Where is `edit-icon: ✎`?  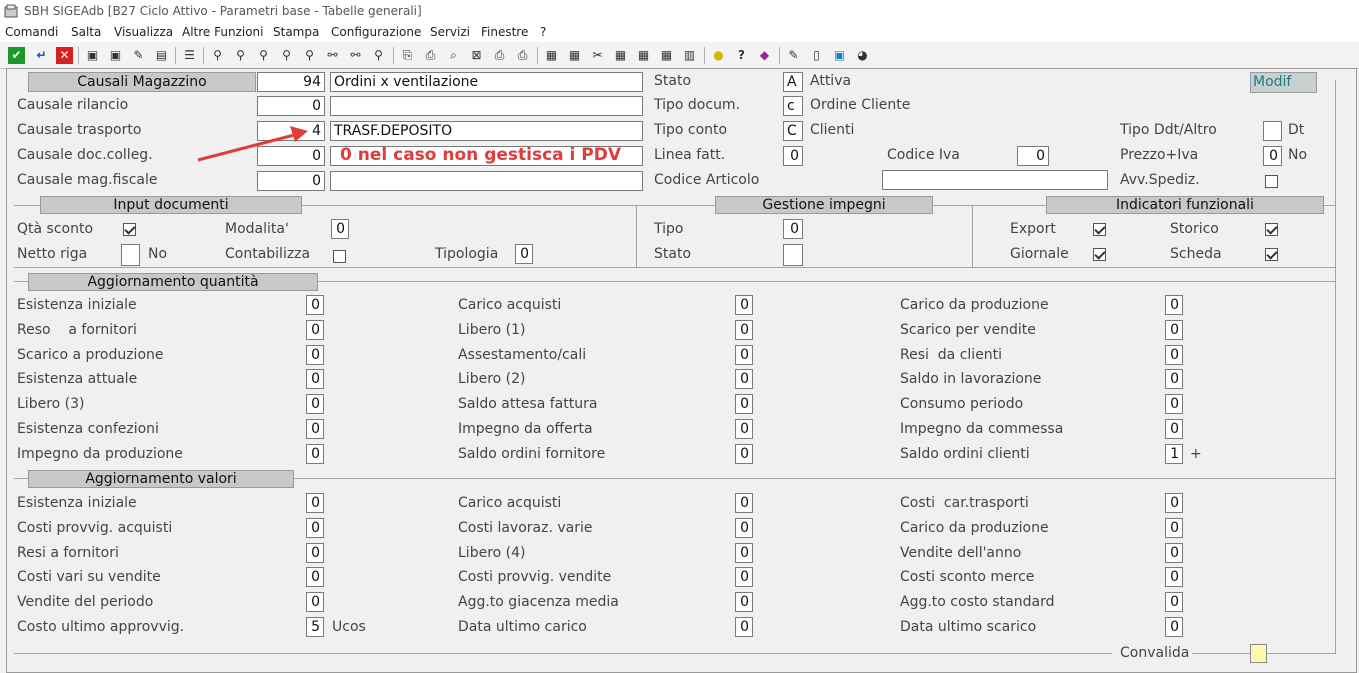
edit-icon: ✎ is located at coordinates (138, 55).